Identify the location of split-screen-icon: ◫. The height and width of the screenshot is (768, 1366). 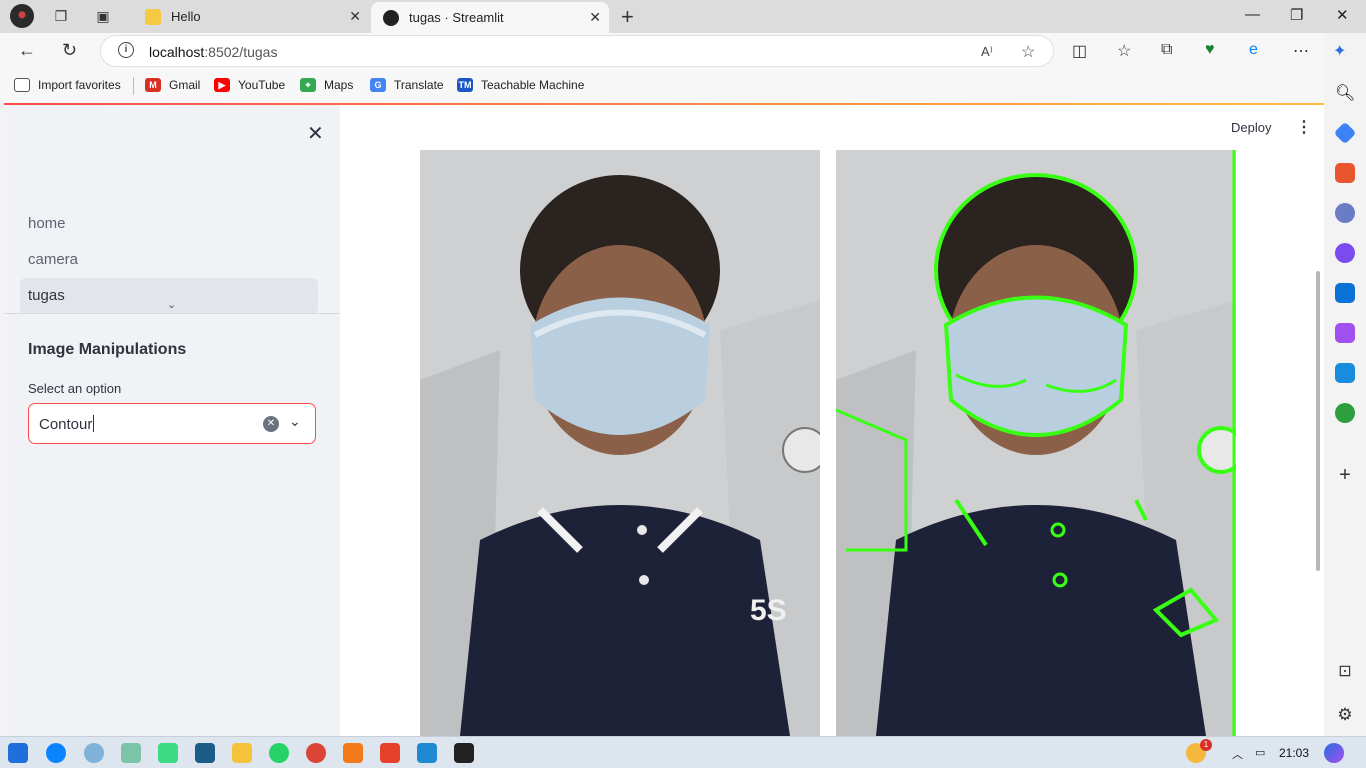
(1079, 51).